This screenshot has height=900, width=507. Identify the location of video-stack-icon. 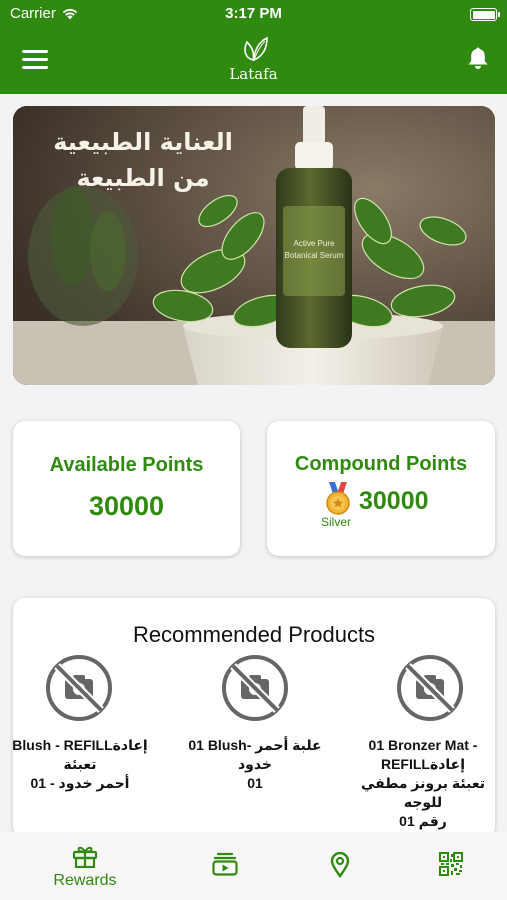
(225, 864).